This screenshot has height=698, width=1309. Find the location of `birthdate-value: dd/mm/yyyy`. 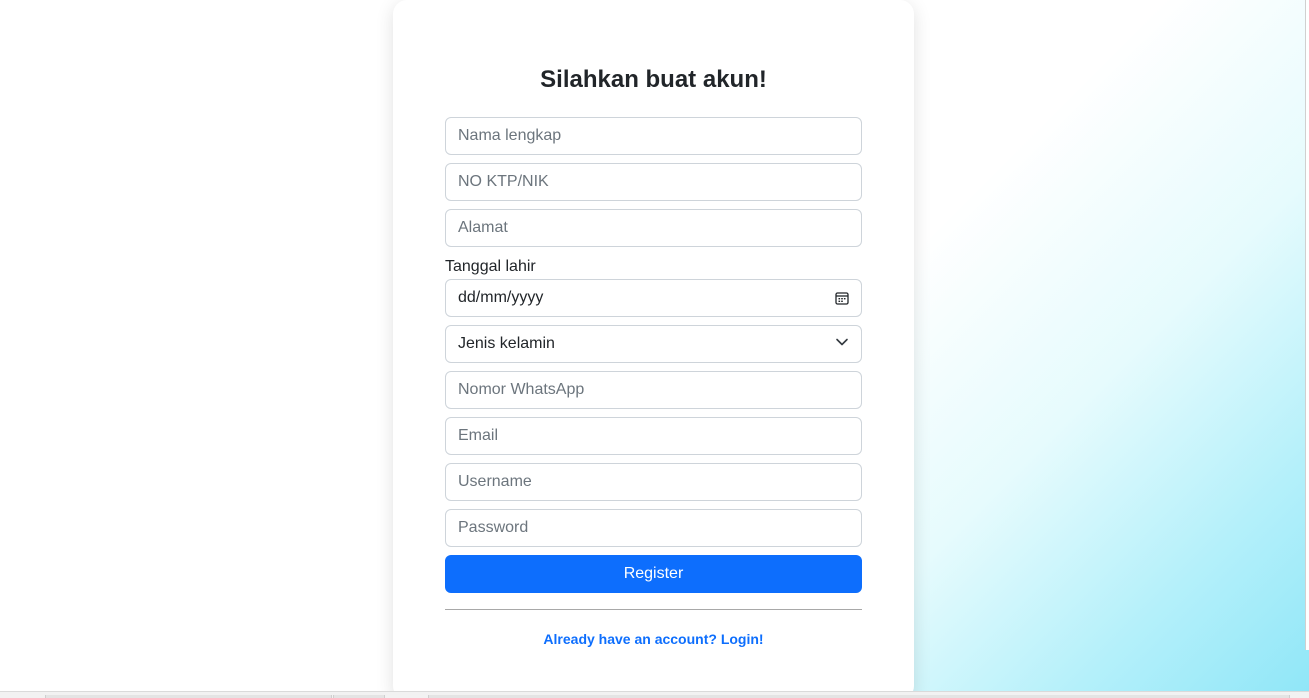

birthdate-value: dd/mm/yyyy is located at coordinates (501, 297).